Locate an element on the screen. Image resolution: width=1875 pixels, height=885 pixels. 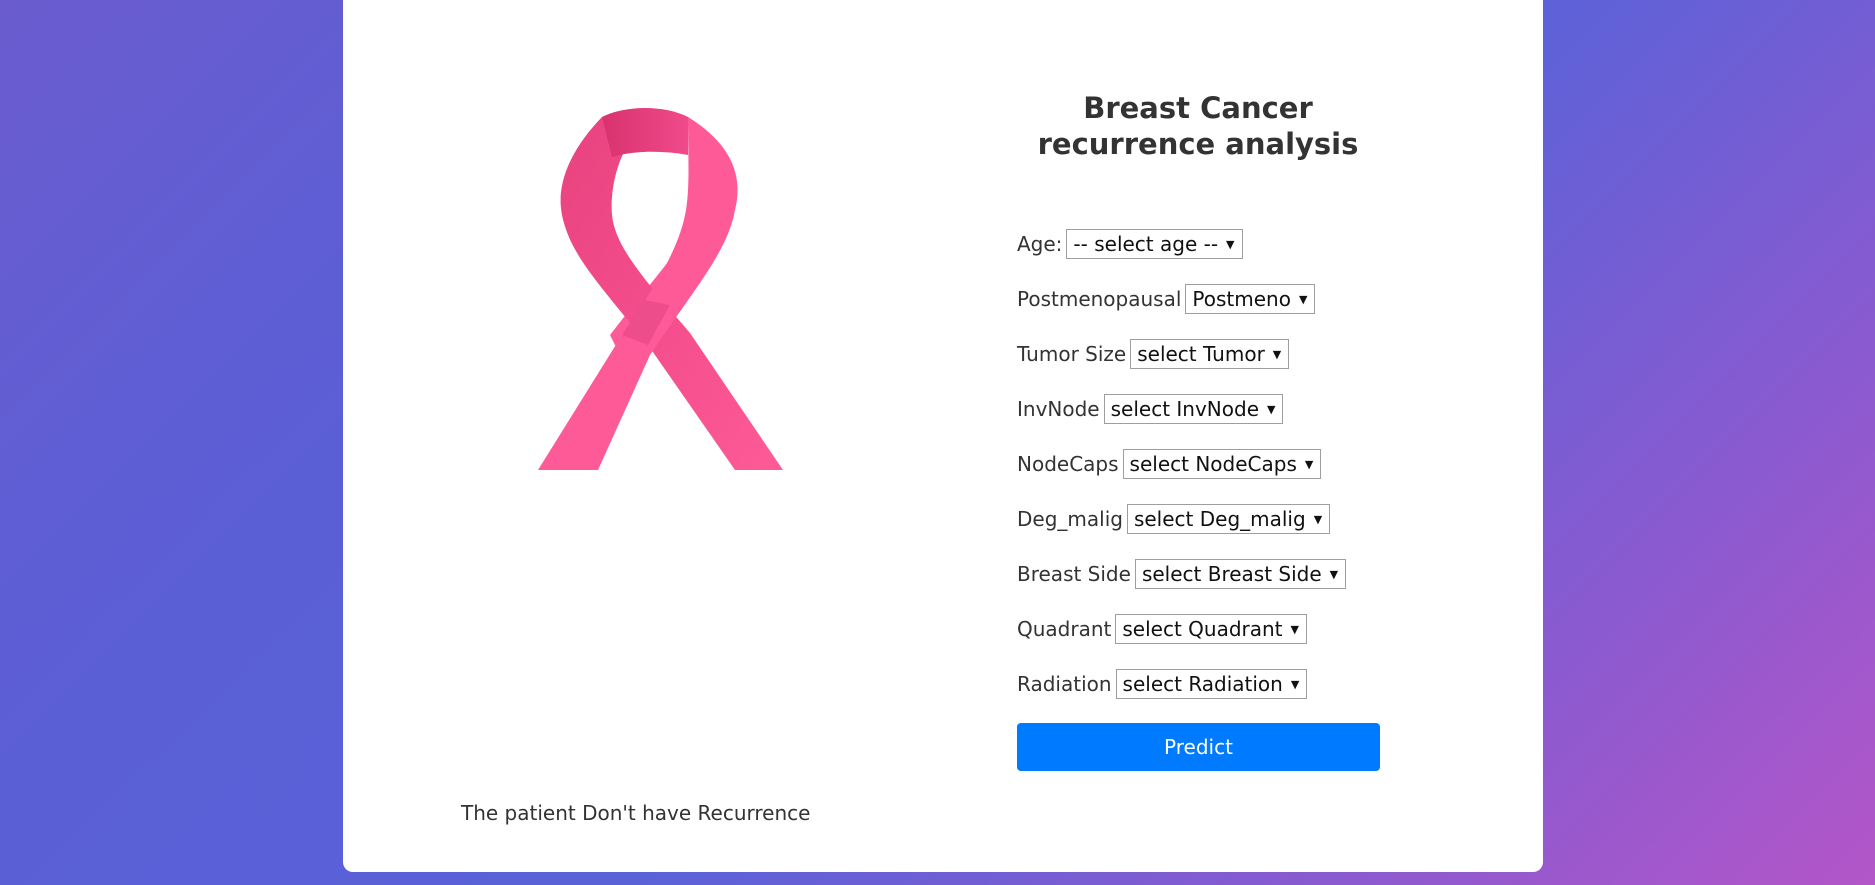
postmenopausal-select: Postmeno ▼ is located at coordinates (1250, 299).